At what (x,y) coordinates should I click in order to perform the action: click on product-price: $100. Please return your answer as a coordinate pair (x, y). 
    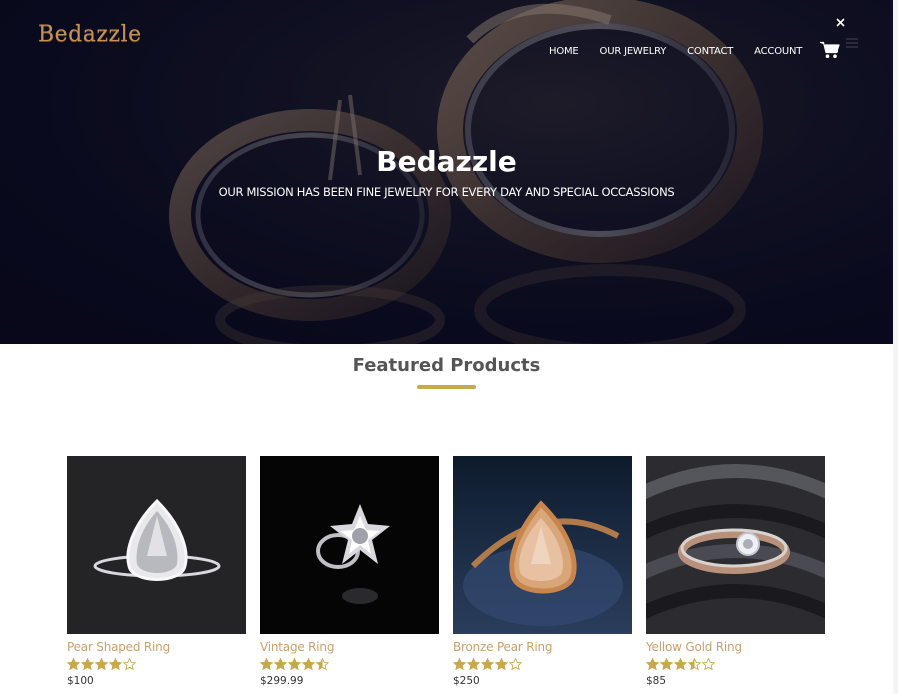
    Looking at the image, I should click on (80, 681).